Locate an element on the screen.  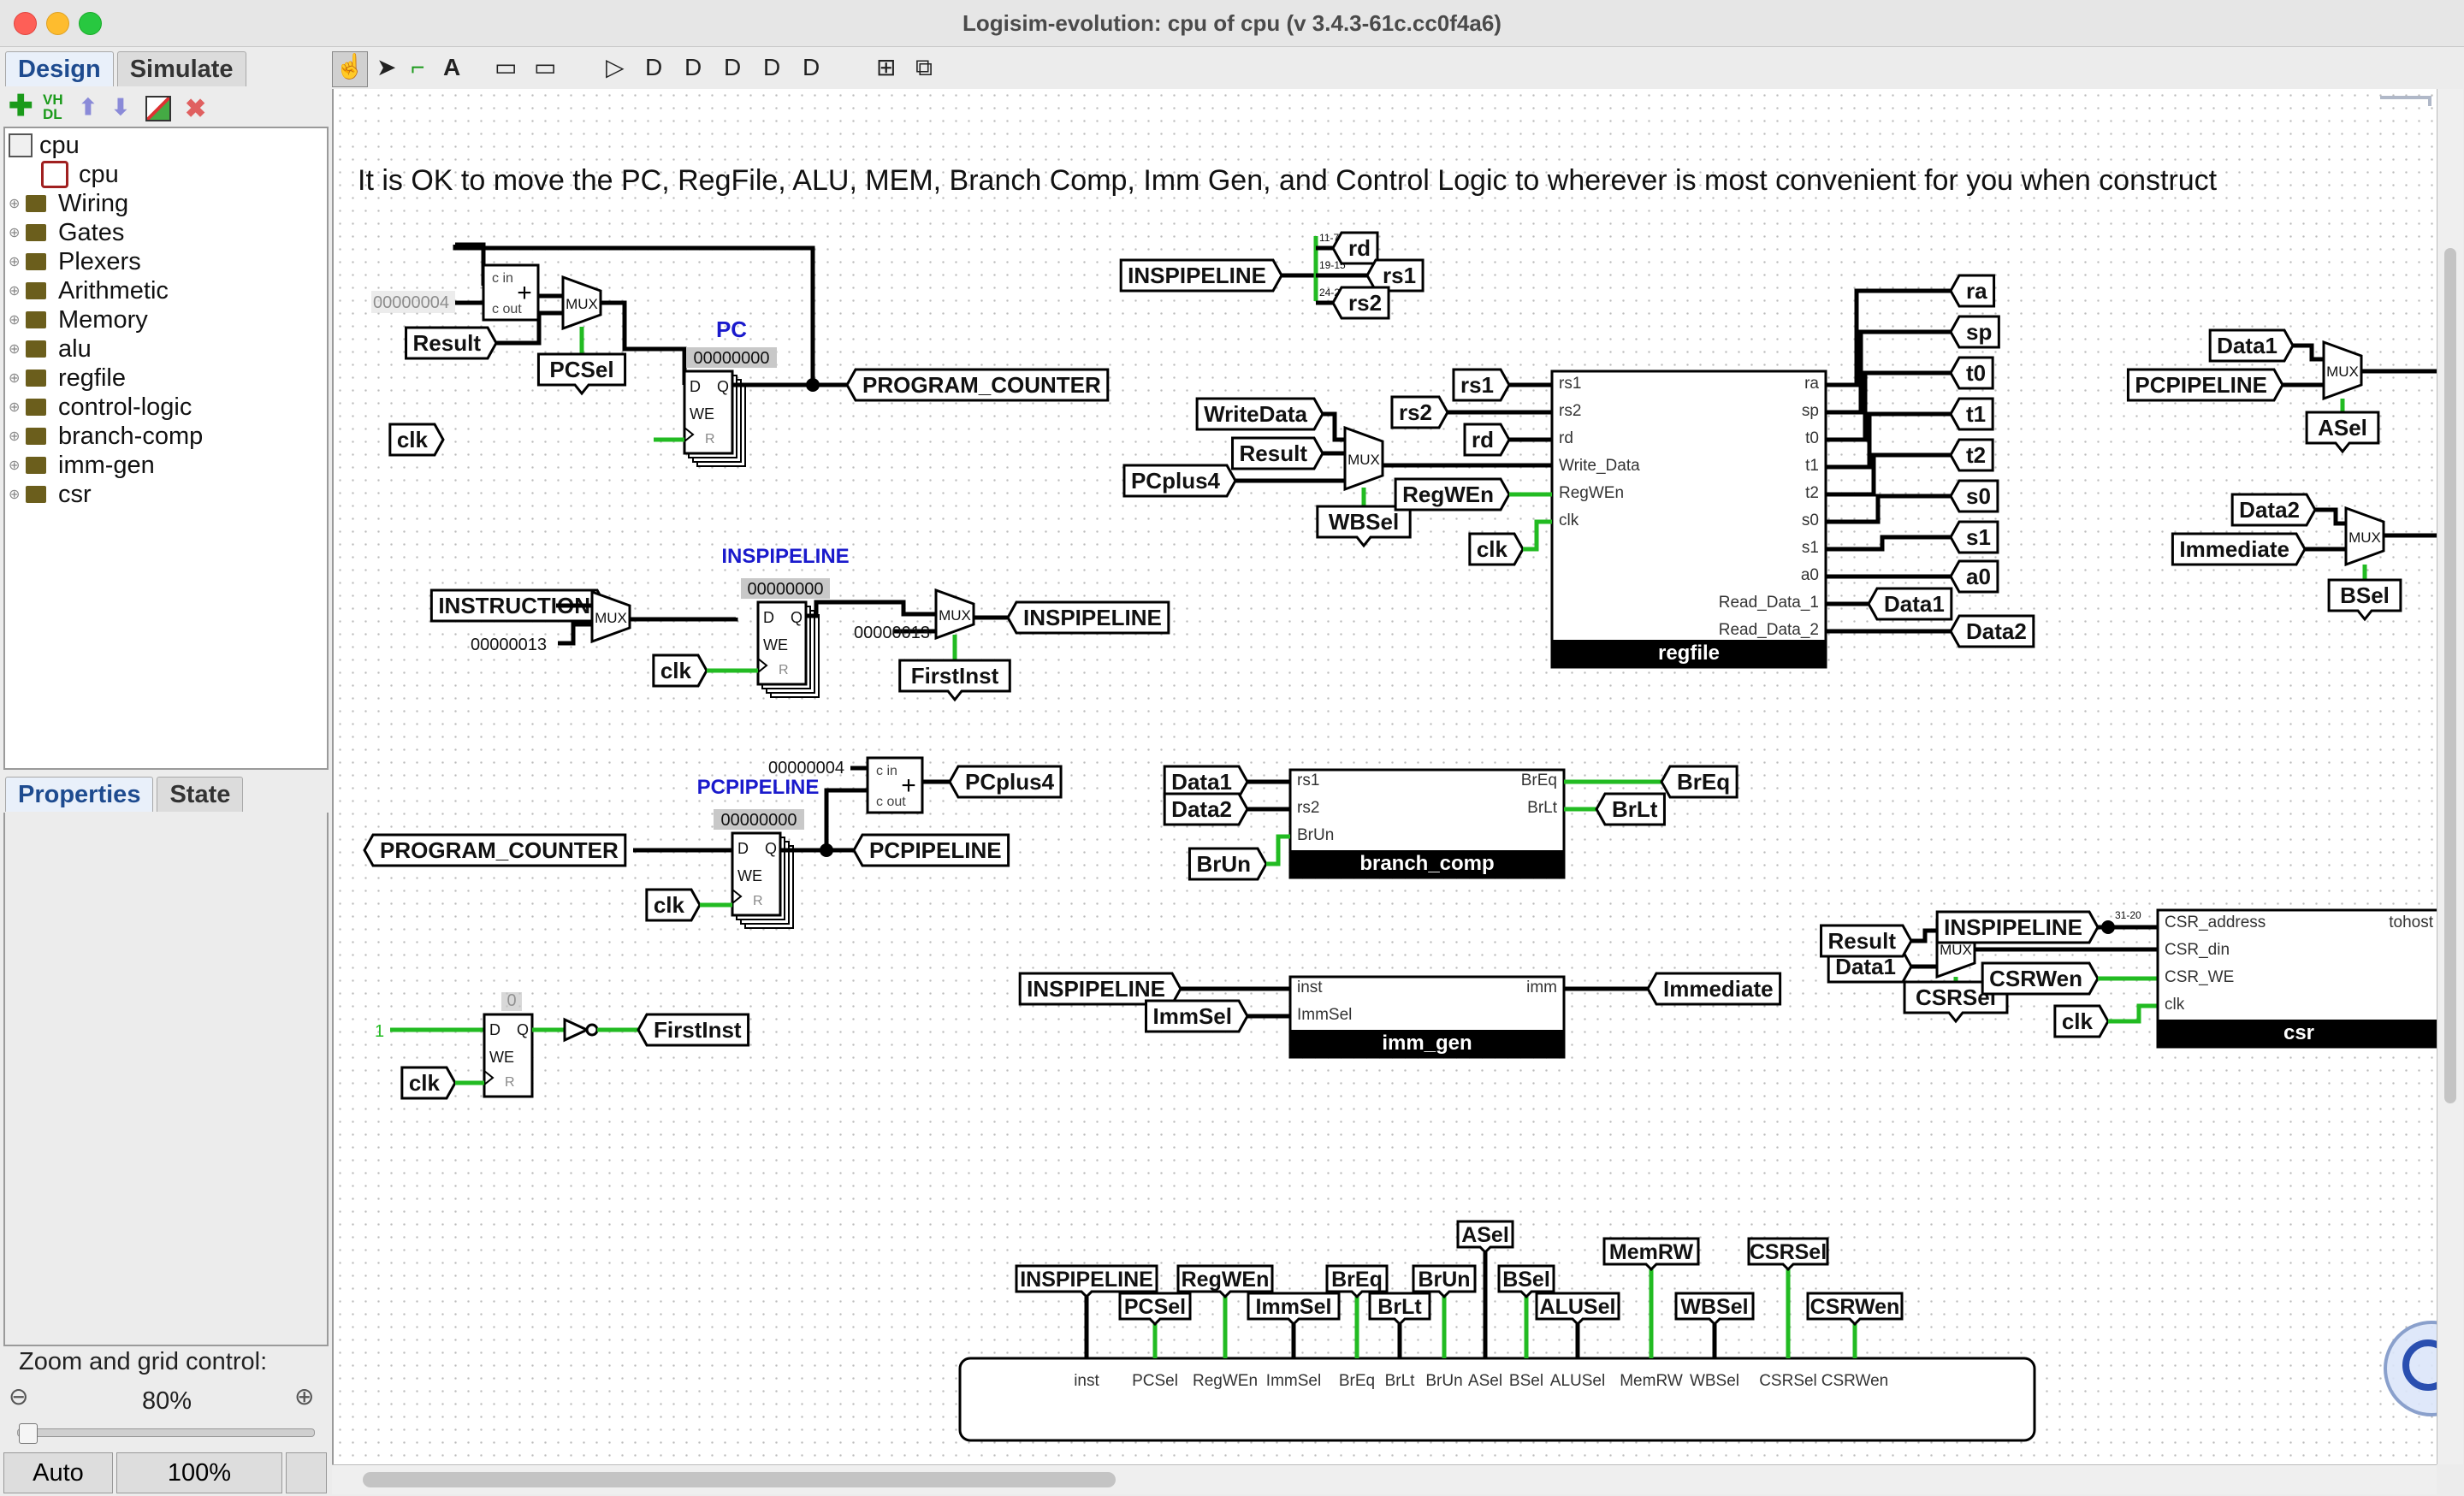
folder-label: imm-gen is located at coordinates (106, 465).